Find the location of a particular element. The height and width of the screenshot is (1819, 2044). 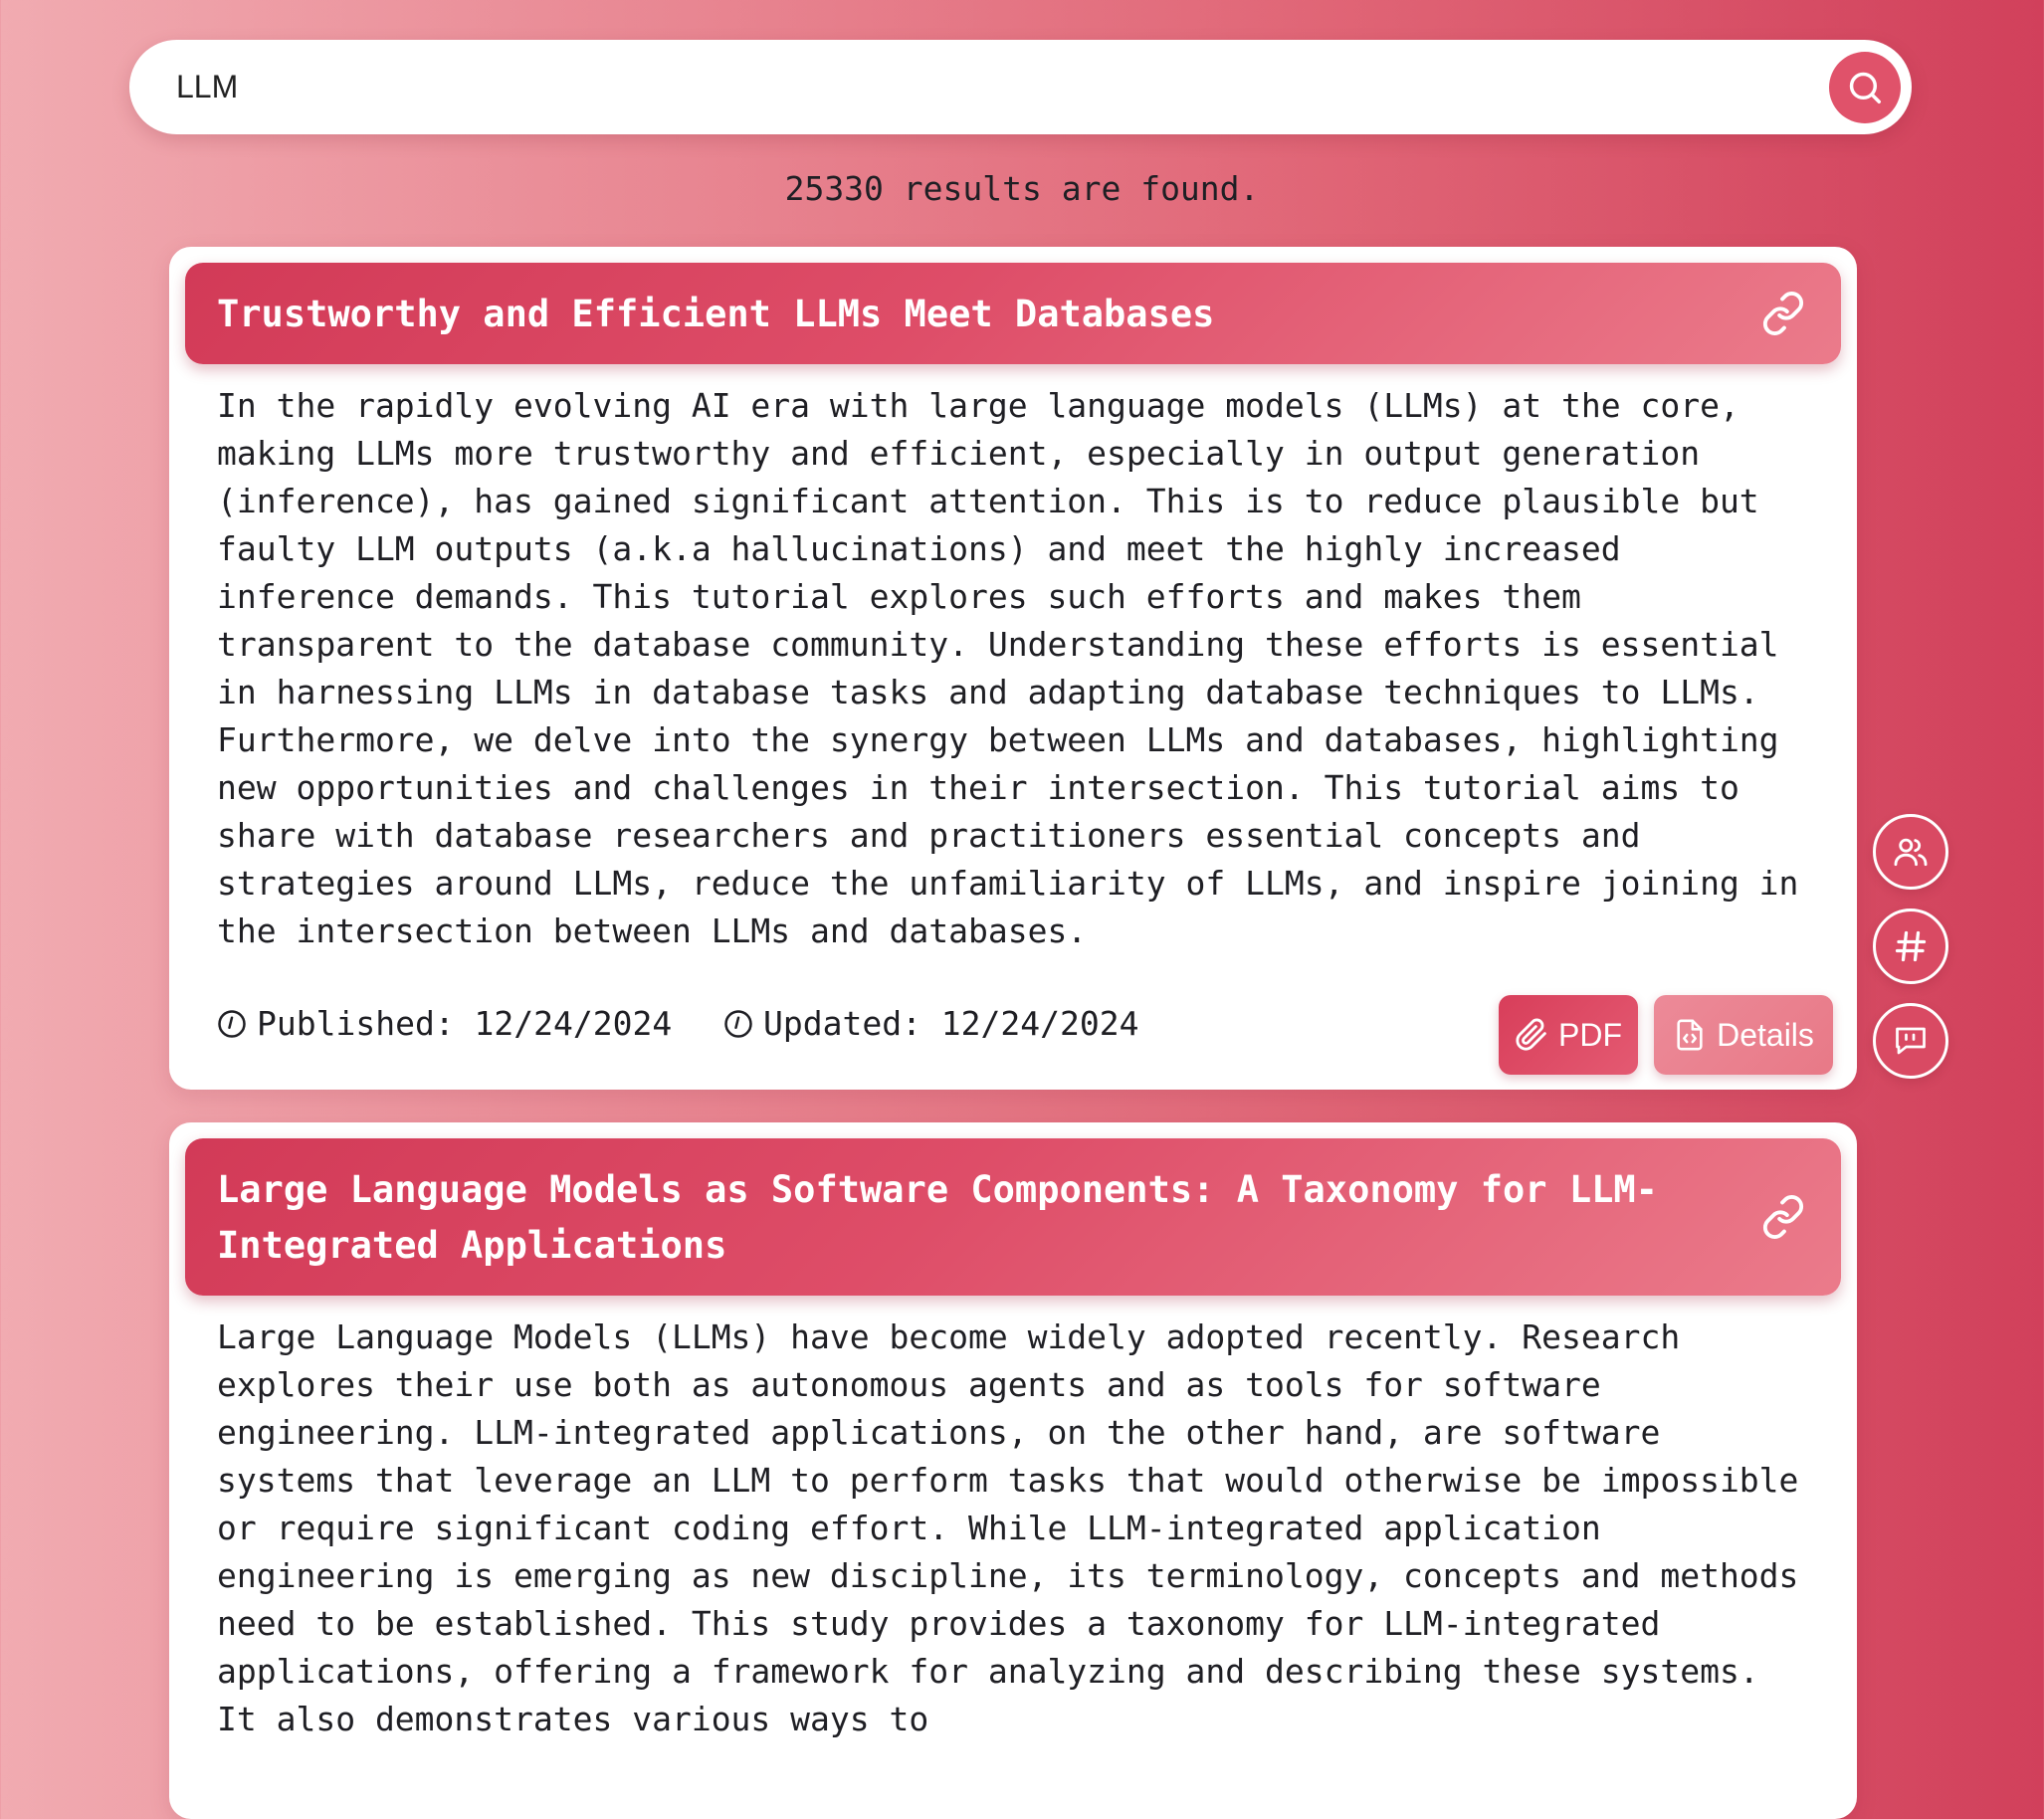

authors-button is located at coordinates (1910, 852).